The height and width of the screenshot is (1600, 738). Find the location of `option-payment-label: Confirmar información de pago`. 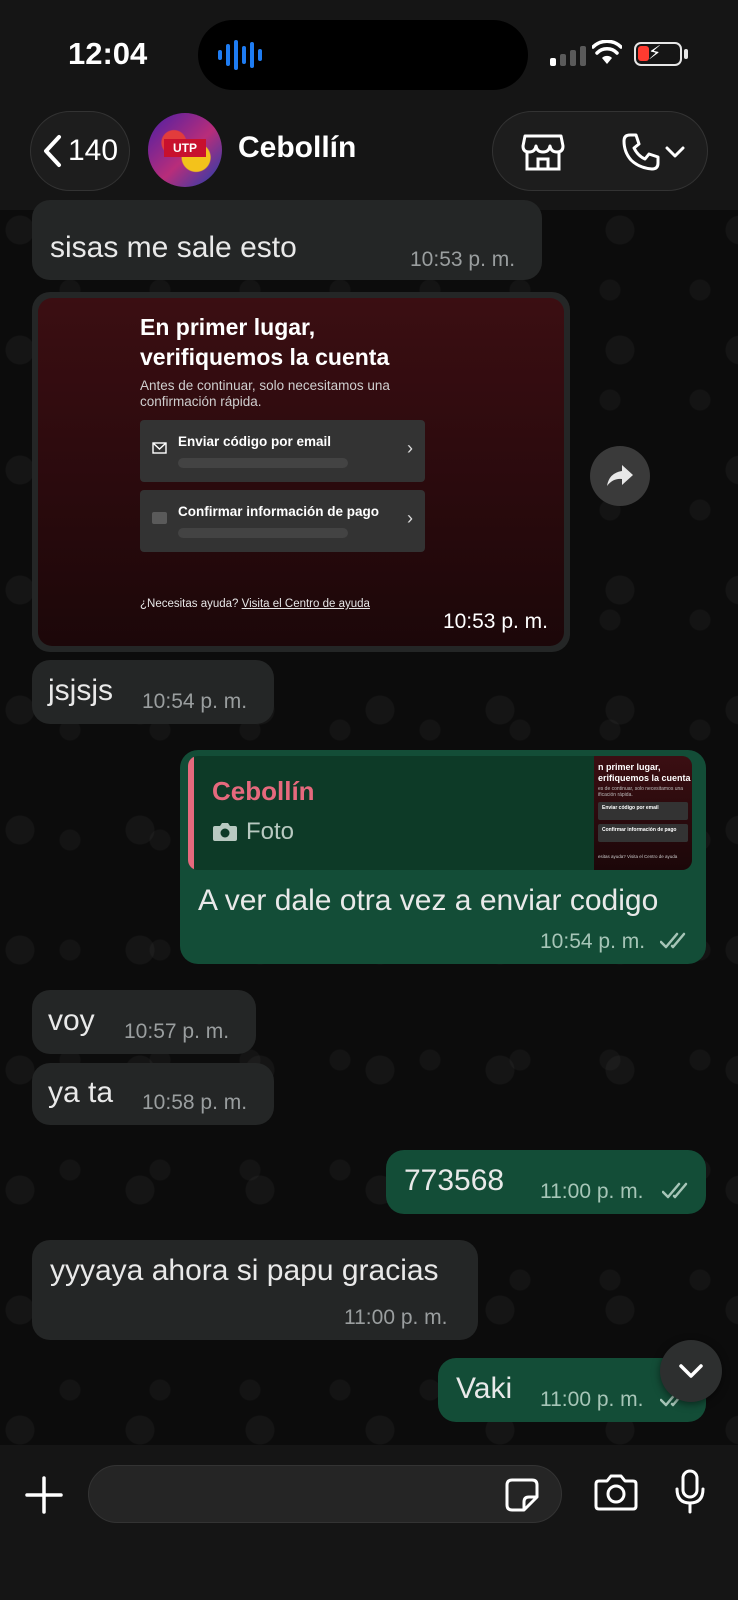

option-payment-label: Confirmar información de pago is located at coordinates (279, 511).